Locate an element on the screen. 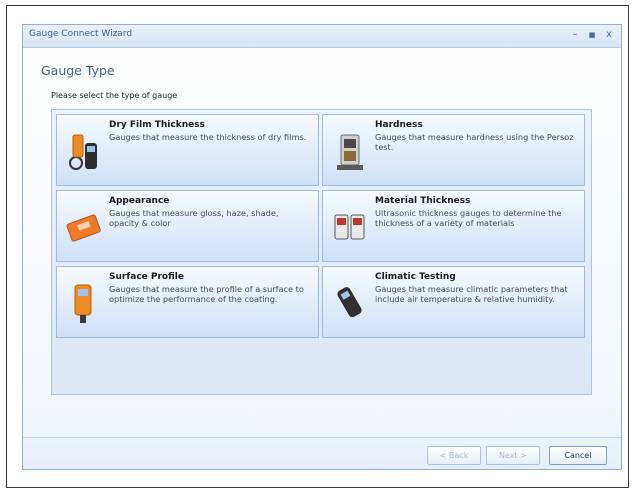 The width and height of the screenshot is (635, 492). tile-title: Climatic Testing is located at coordinates (415, 277).